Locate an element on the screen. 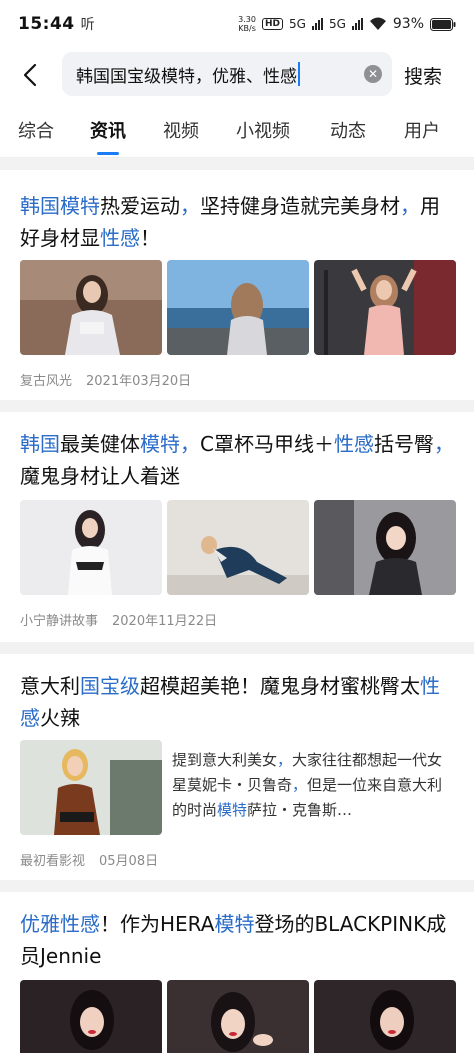 The height and width of the screenshot is (1053, 474). title-part: 魔鬼身材让人着迷 is located at coordinates (100, 476).